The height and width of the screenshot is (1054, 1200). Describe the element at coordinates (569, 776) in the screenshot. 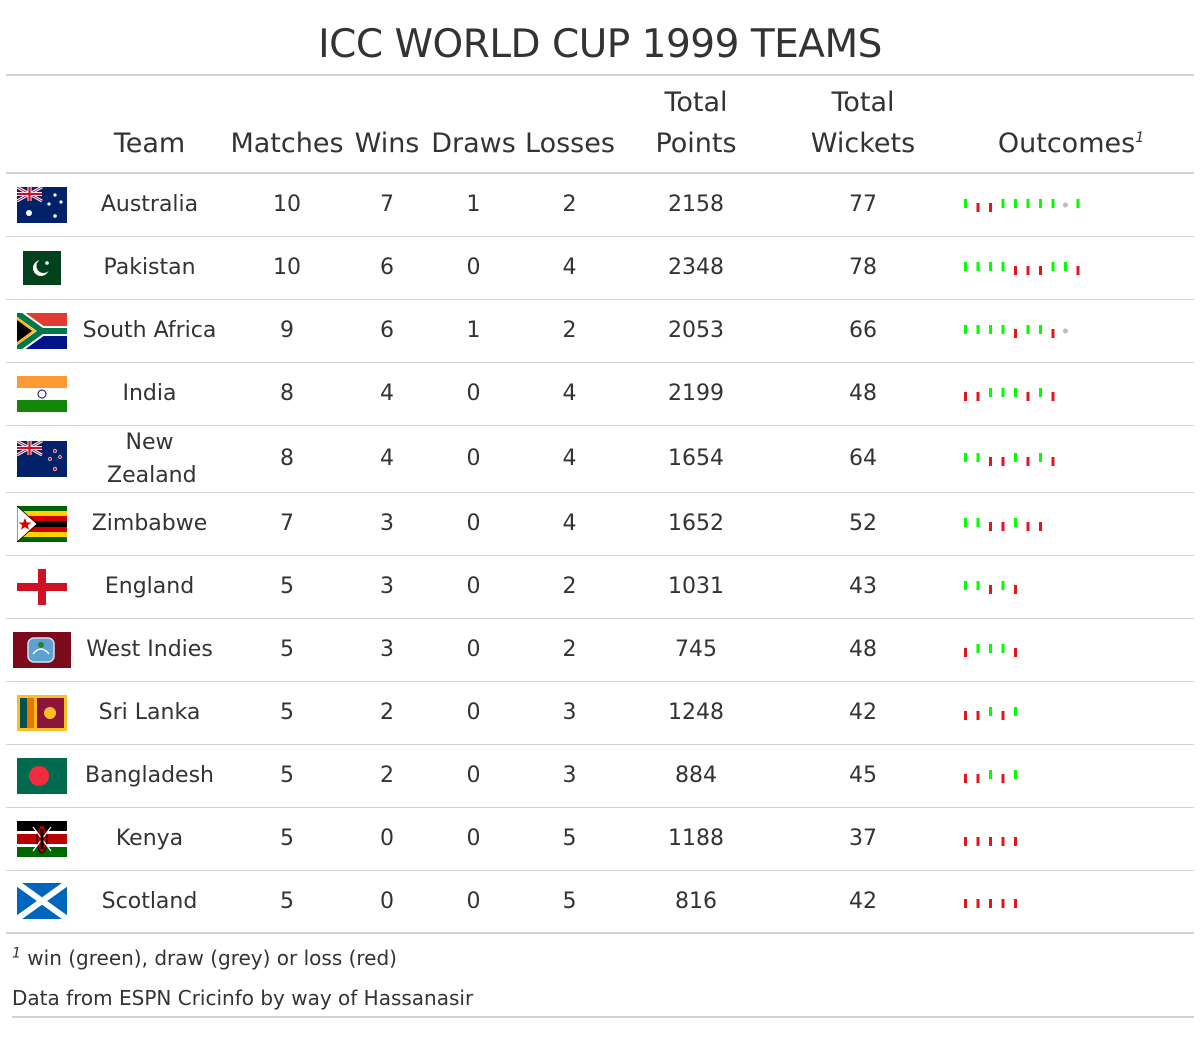

I see `losses-value: 3` at that location.